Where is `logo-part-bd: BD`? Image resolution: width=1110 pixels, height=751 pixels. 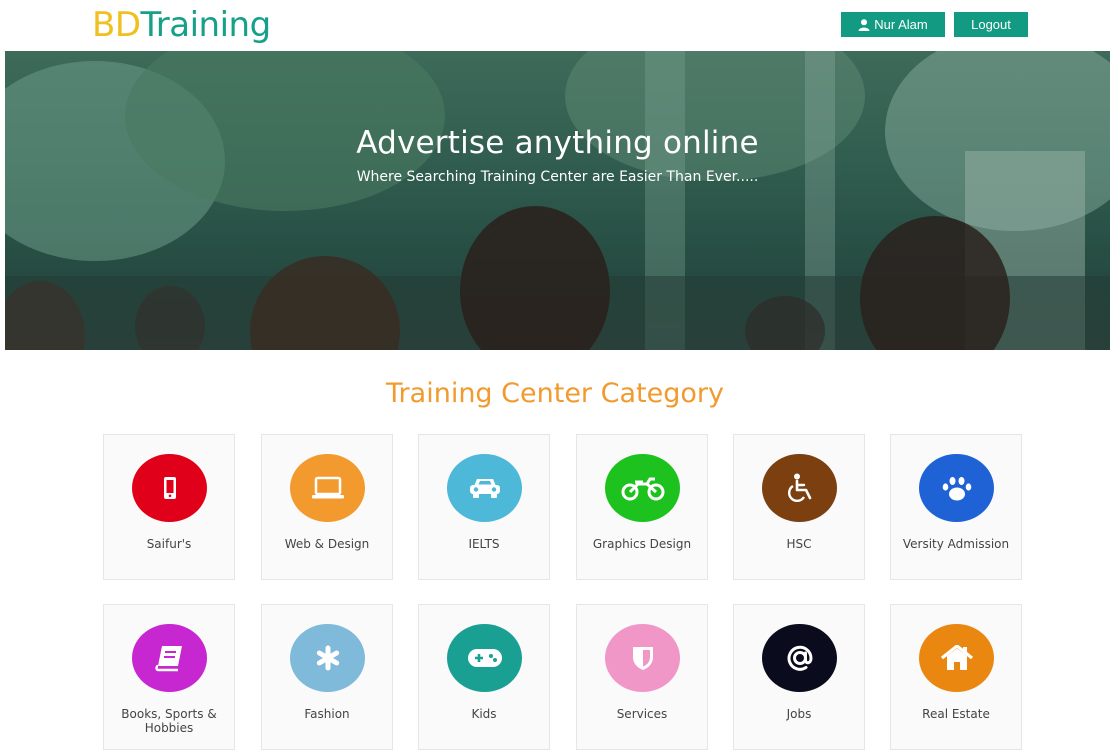
logo-part-bd: BD is located at coordinates (116, 25).